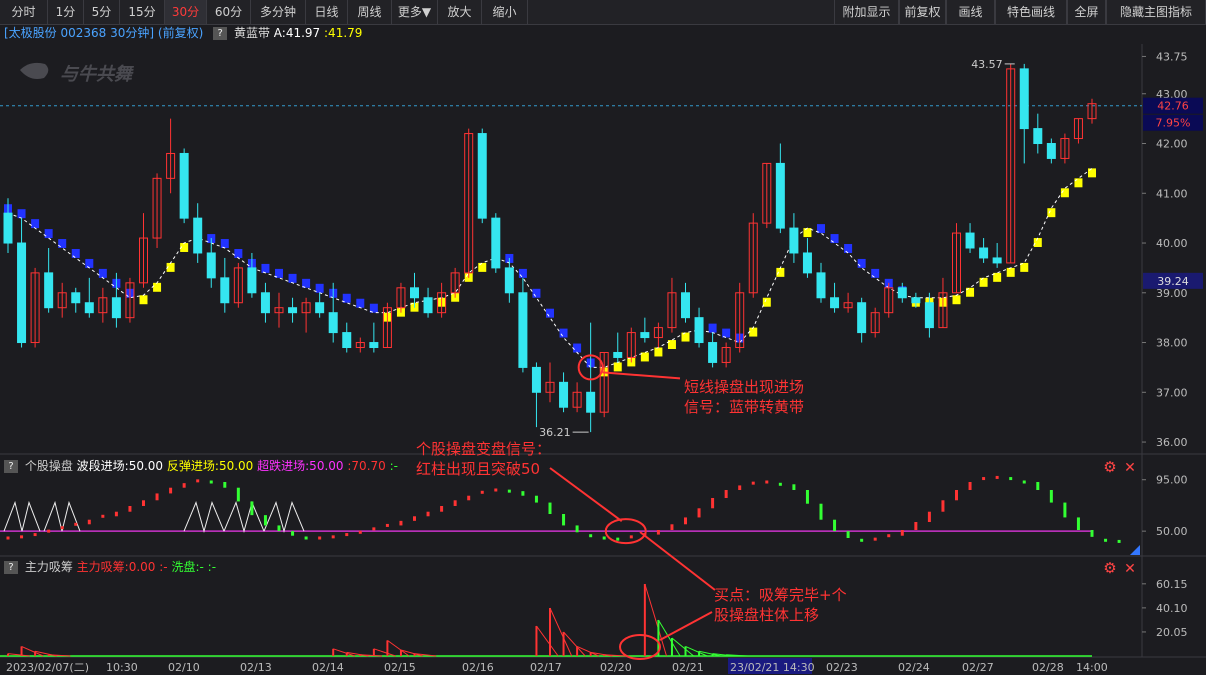 This screenshot has height=675, width=1206. I want to click on y-tick-label: 42.00, so click(1172, 144).